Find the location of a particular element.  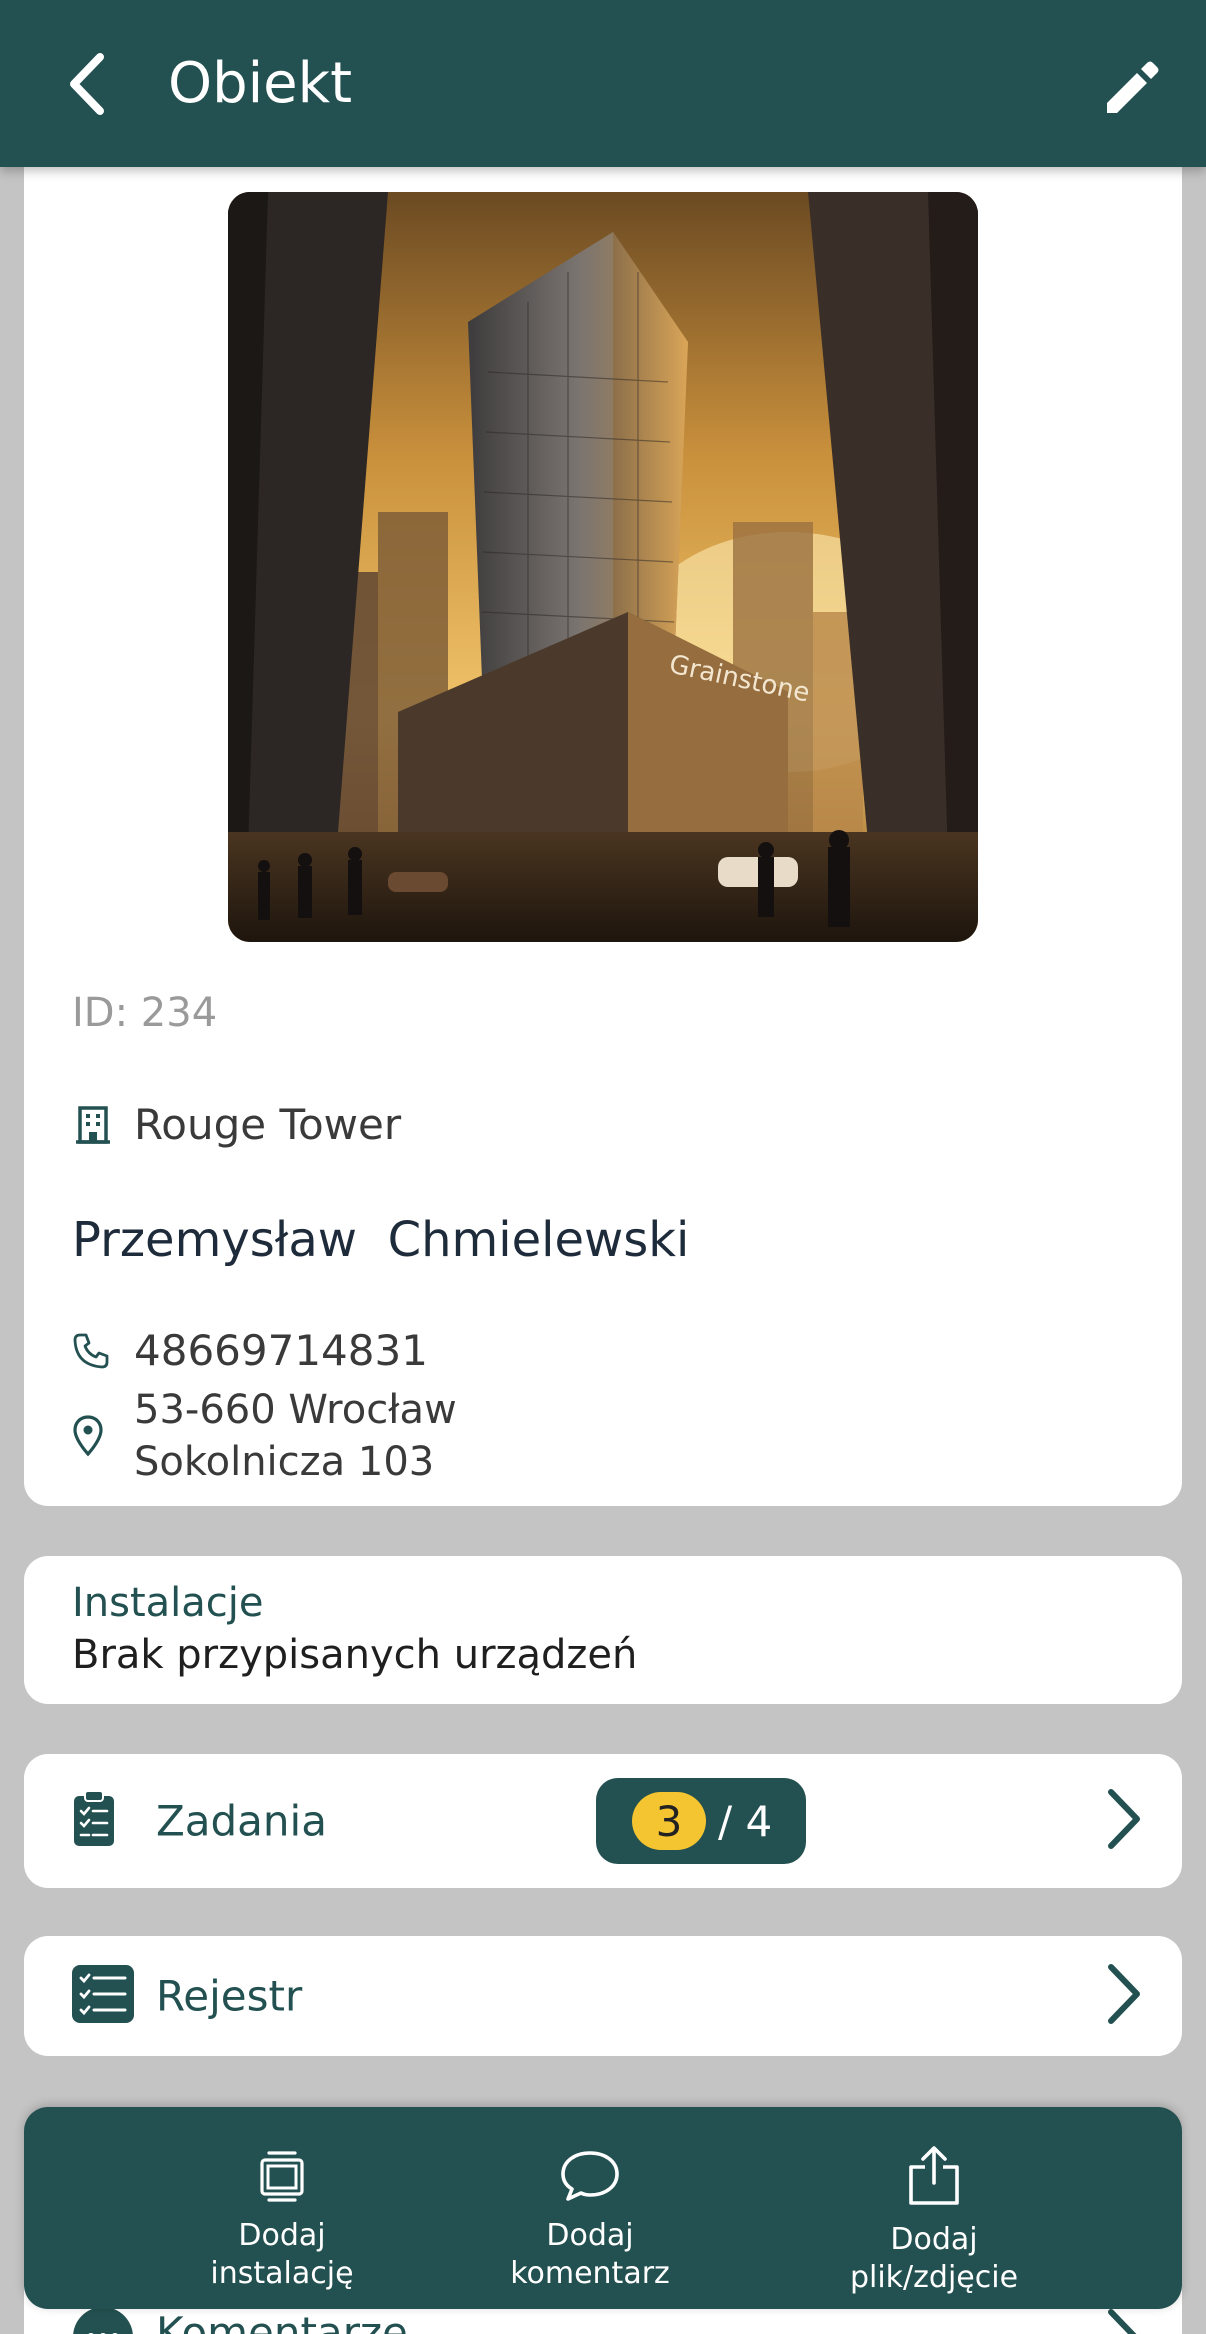

installations-title: Instalacje is located at coordinates (168, 1603).